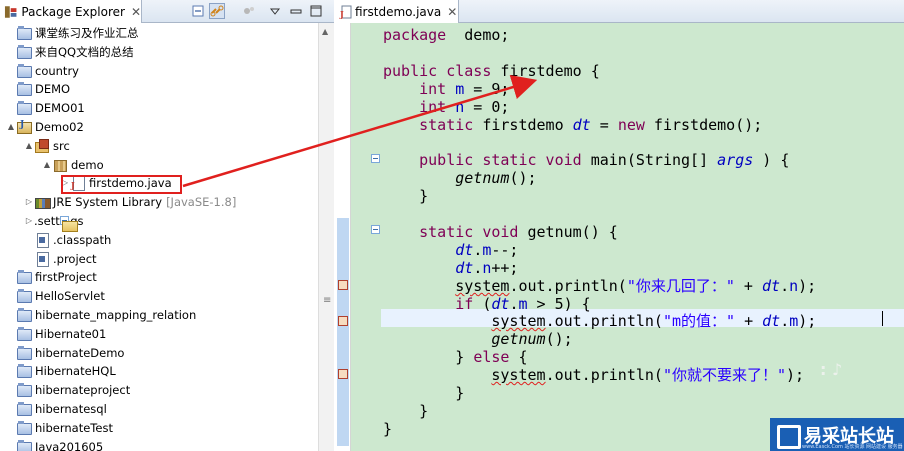  What do you see at coordinates (59, 126) in the screenshot?
I see `tree-item-label: Demo02` at bounding box center [59, 126].